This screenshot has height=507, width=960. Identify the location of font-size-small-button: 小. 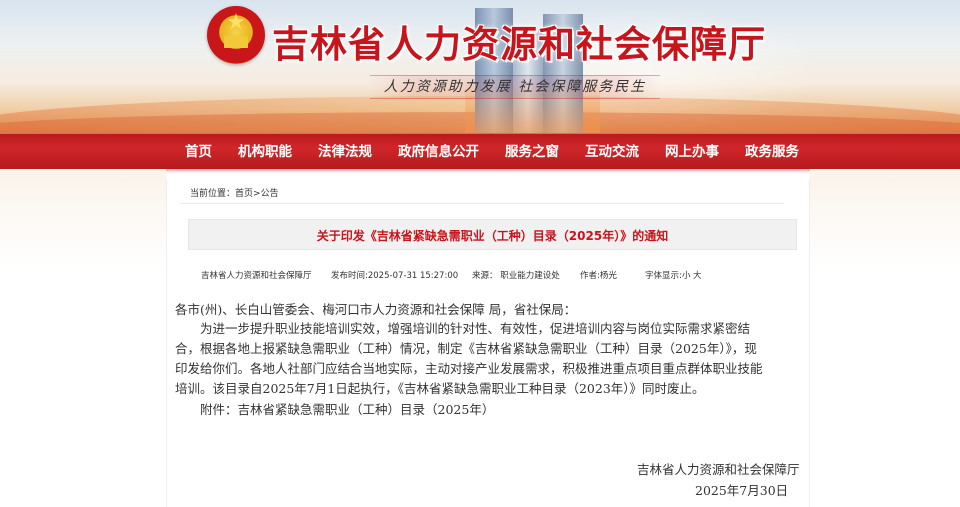
(686, 276).